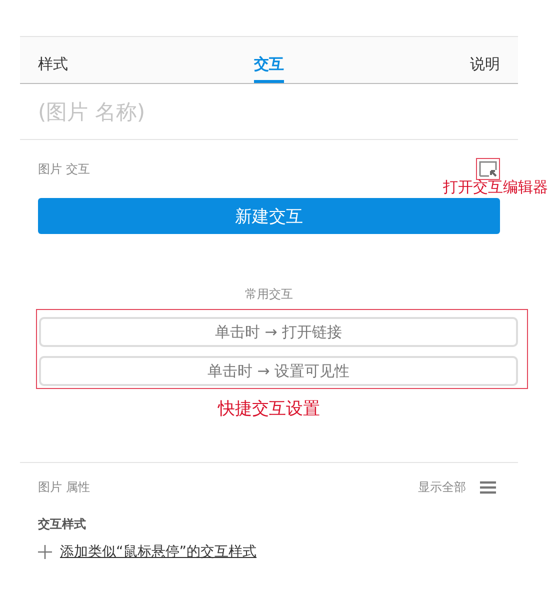  I want to click on new-interaction-button: 新建交互, so click(269, 216).